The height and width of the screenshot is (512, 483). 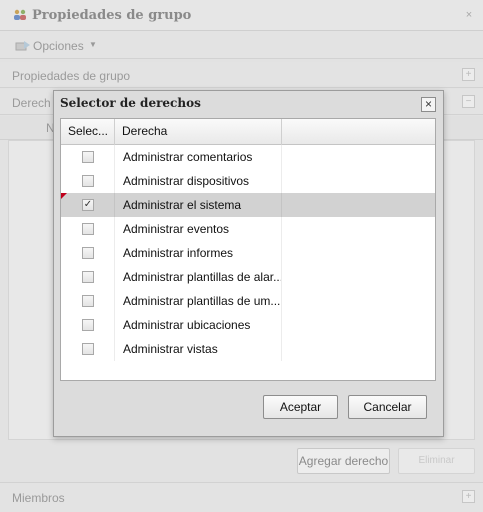 I want to click on row-checkbox-checked: ✓, so click(x=88, y=205).